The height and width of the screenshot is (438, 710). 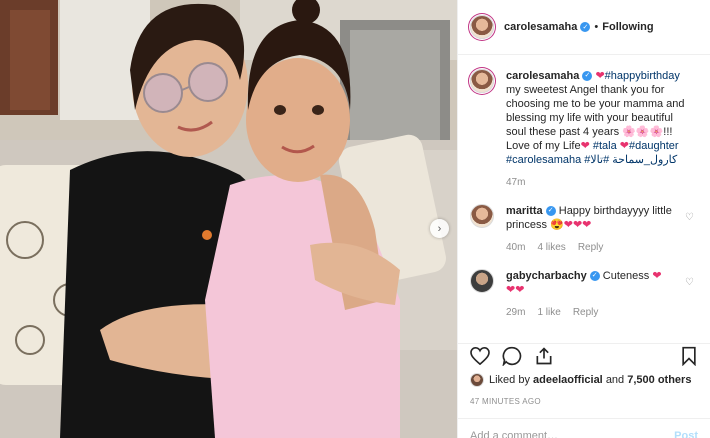 I want to click on likes-prefix: Liked by, so click(x=509, y=380).